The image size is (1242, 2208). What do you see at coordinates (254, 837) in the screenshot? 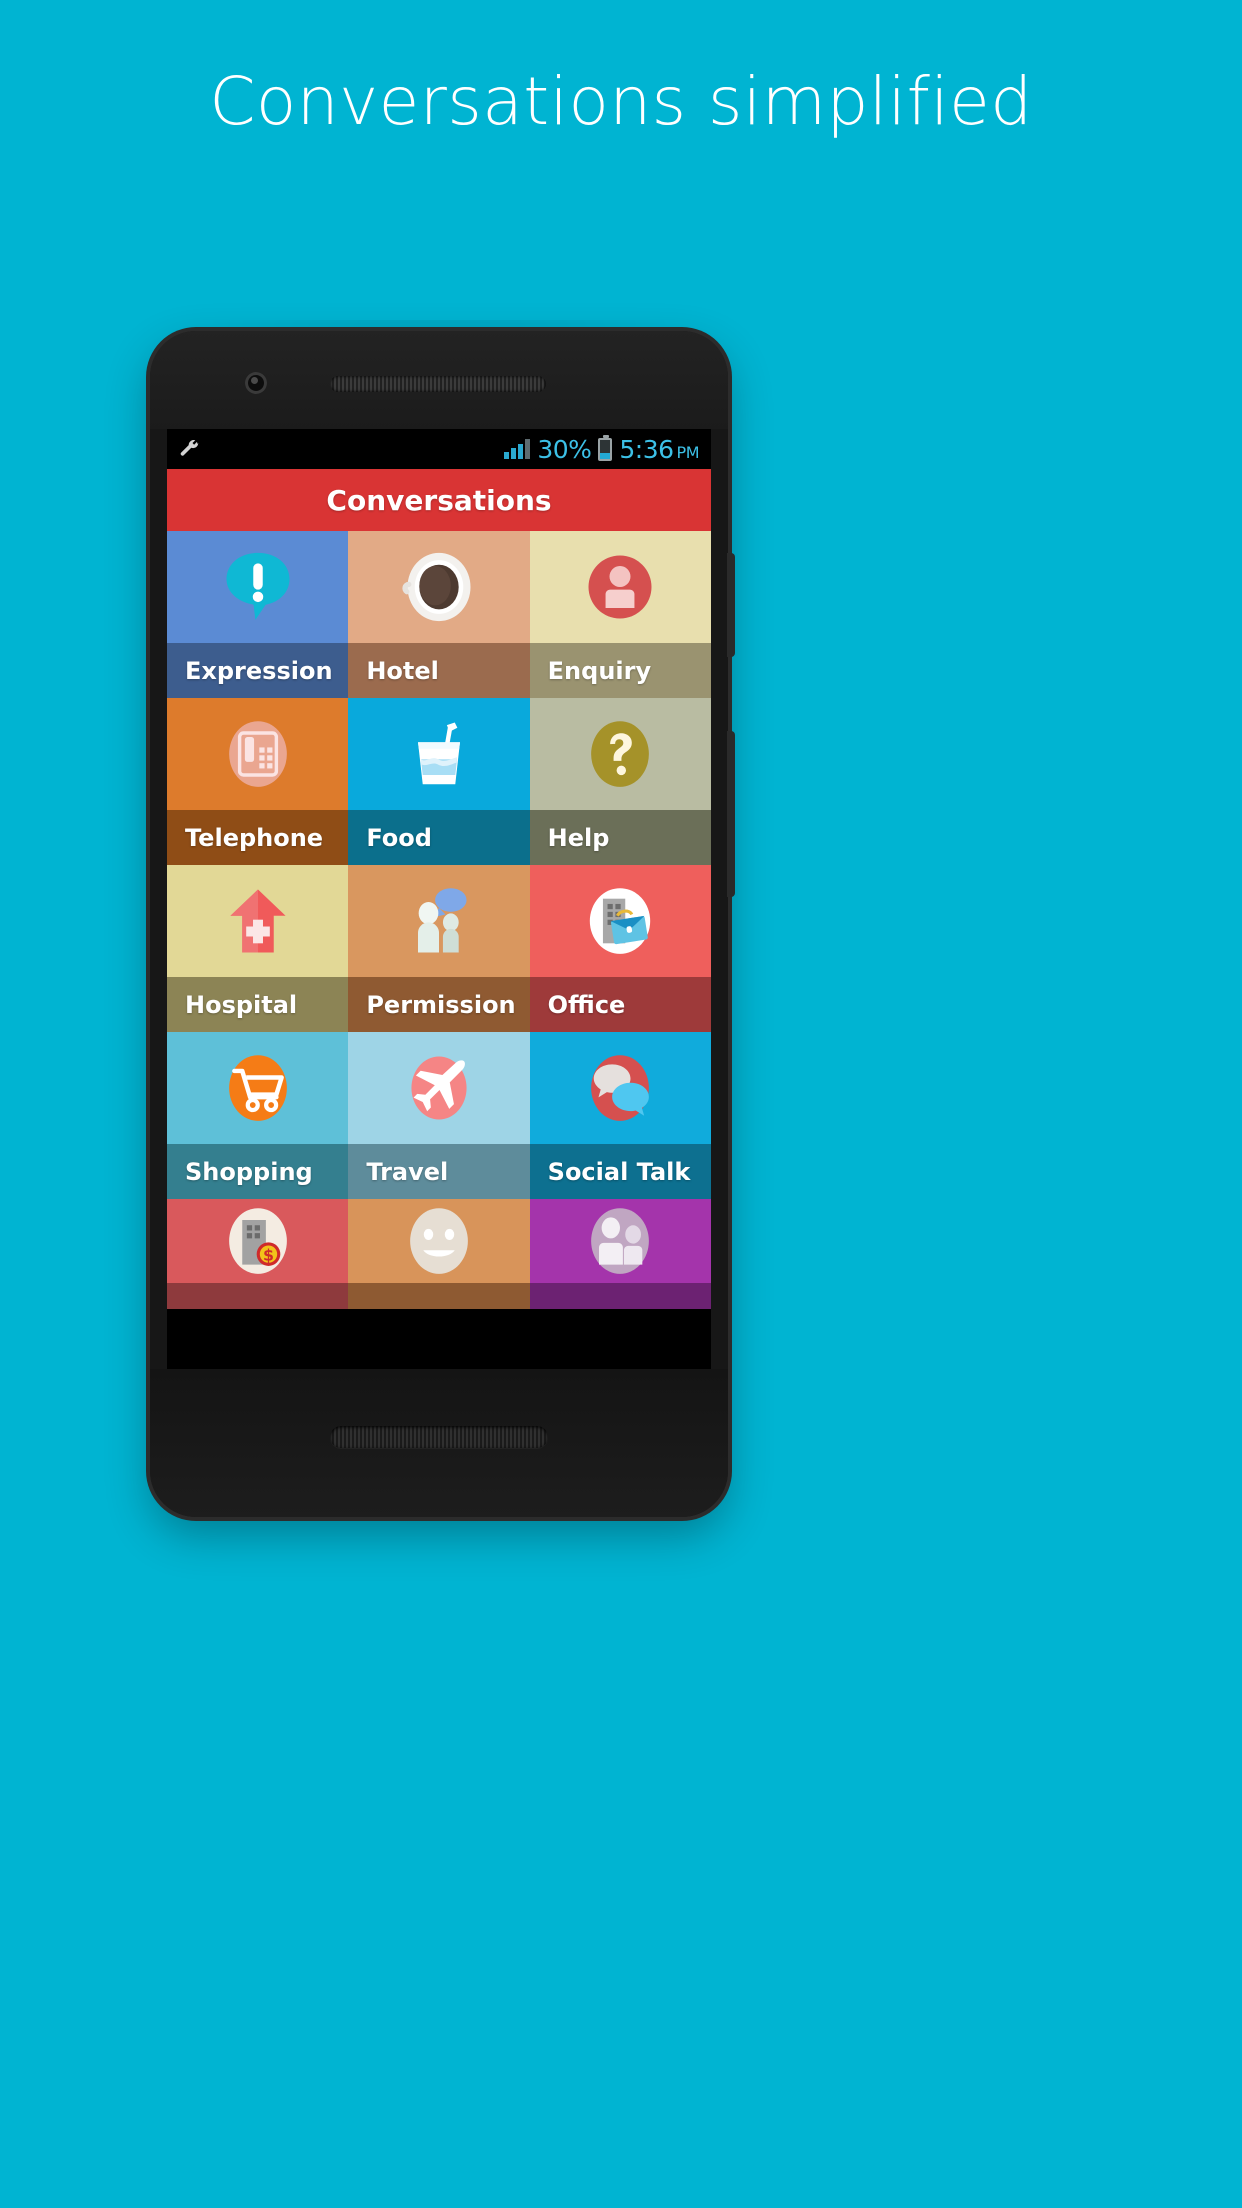
I see `tile-label: Telephone` at bounding box center [254, 837].